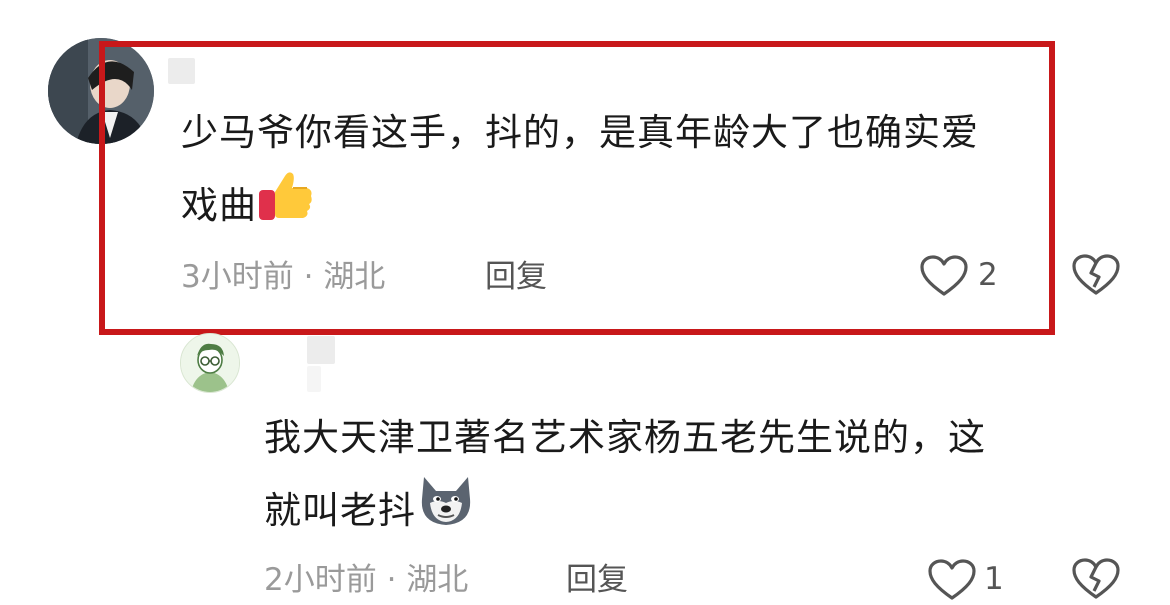  Describe the element at coordinates (210, 363) in the screenshot. I see `reply-commenter-avatar` at that location.